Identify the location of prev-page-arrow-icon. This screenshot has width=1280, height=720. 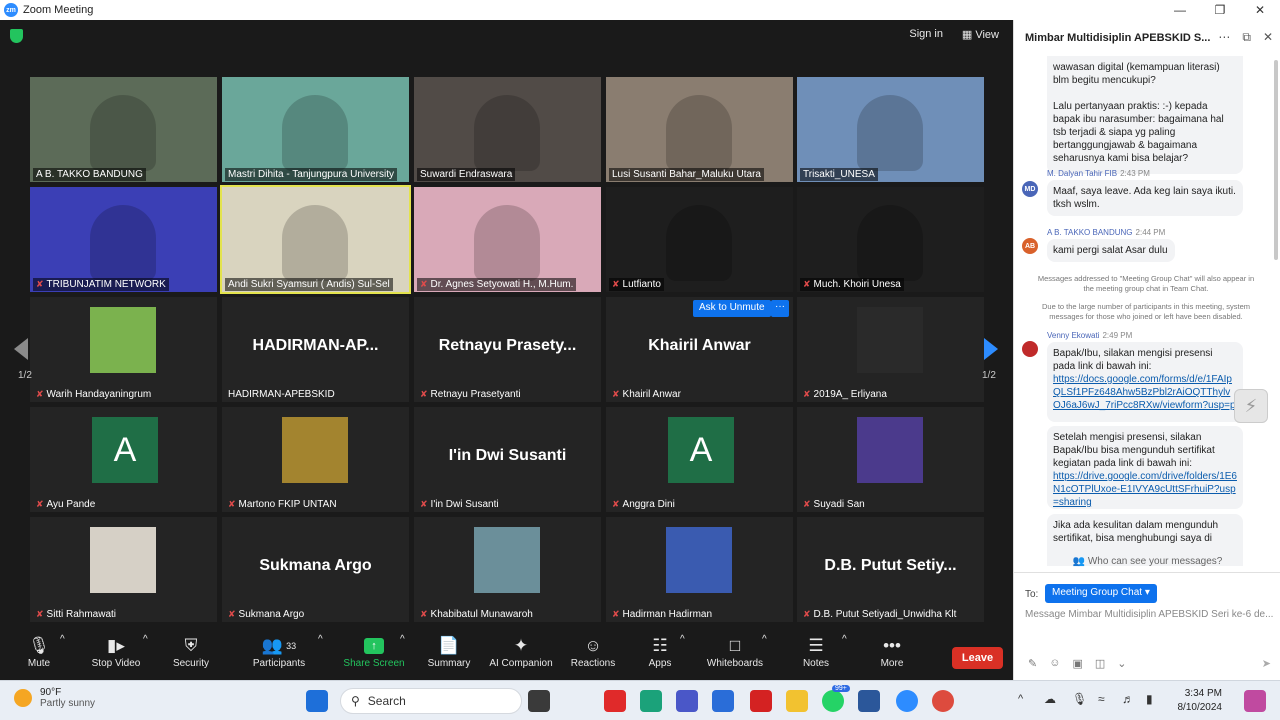
(21, 349).